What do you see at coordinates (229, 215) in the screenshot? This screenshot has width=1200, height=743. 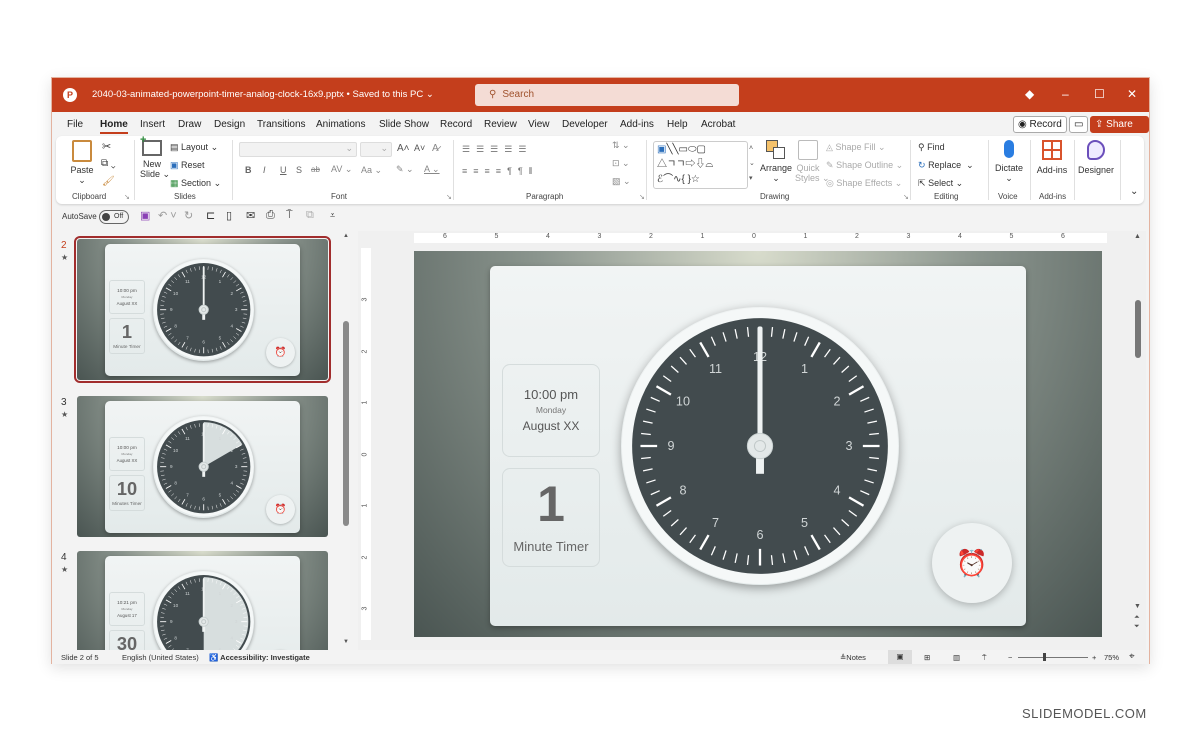 I see `new-document-icon: ▯` at bounding box center [229, 215].